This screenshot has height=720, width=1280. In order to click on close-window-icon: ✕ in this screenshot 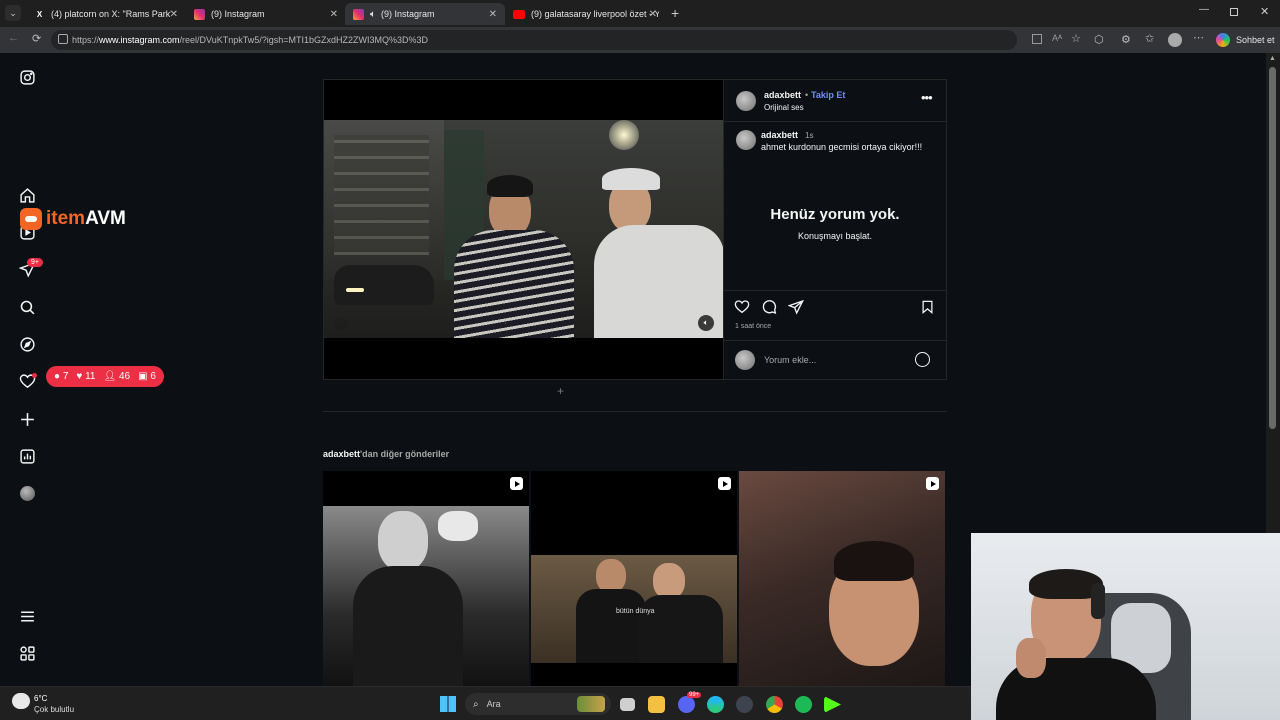, I will do `click(1264, 11)`.